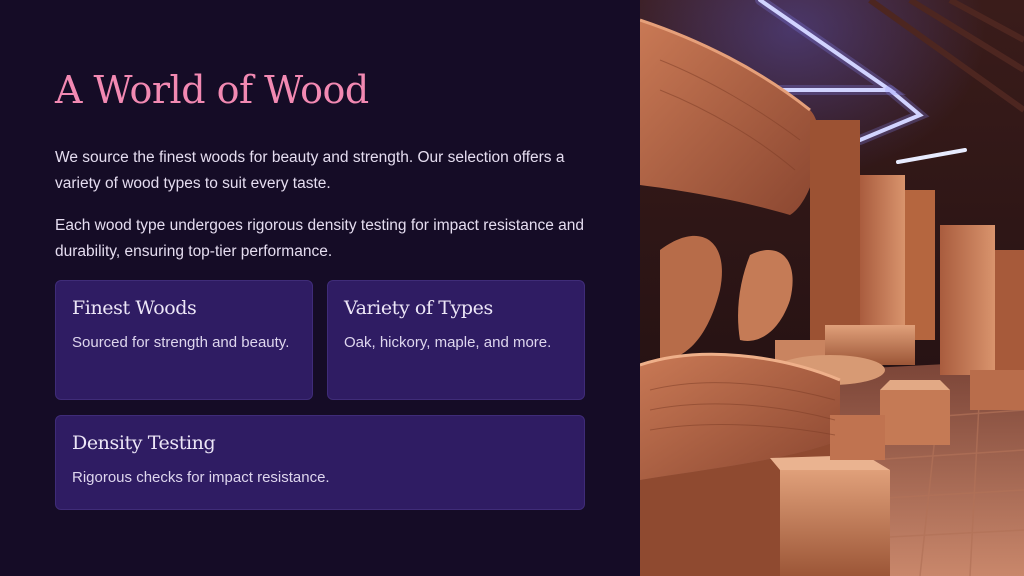 The image size is (1024, 576). What do you see at coordinates (448, 342) in the screenshot?
I see `card-text: Oak, hickory, maple, and more.` at bounding box center [448, 342].